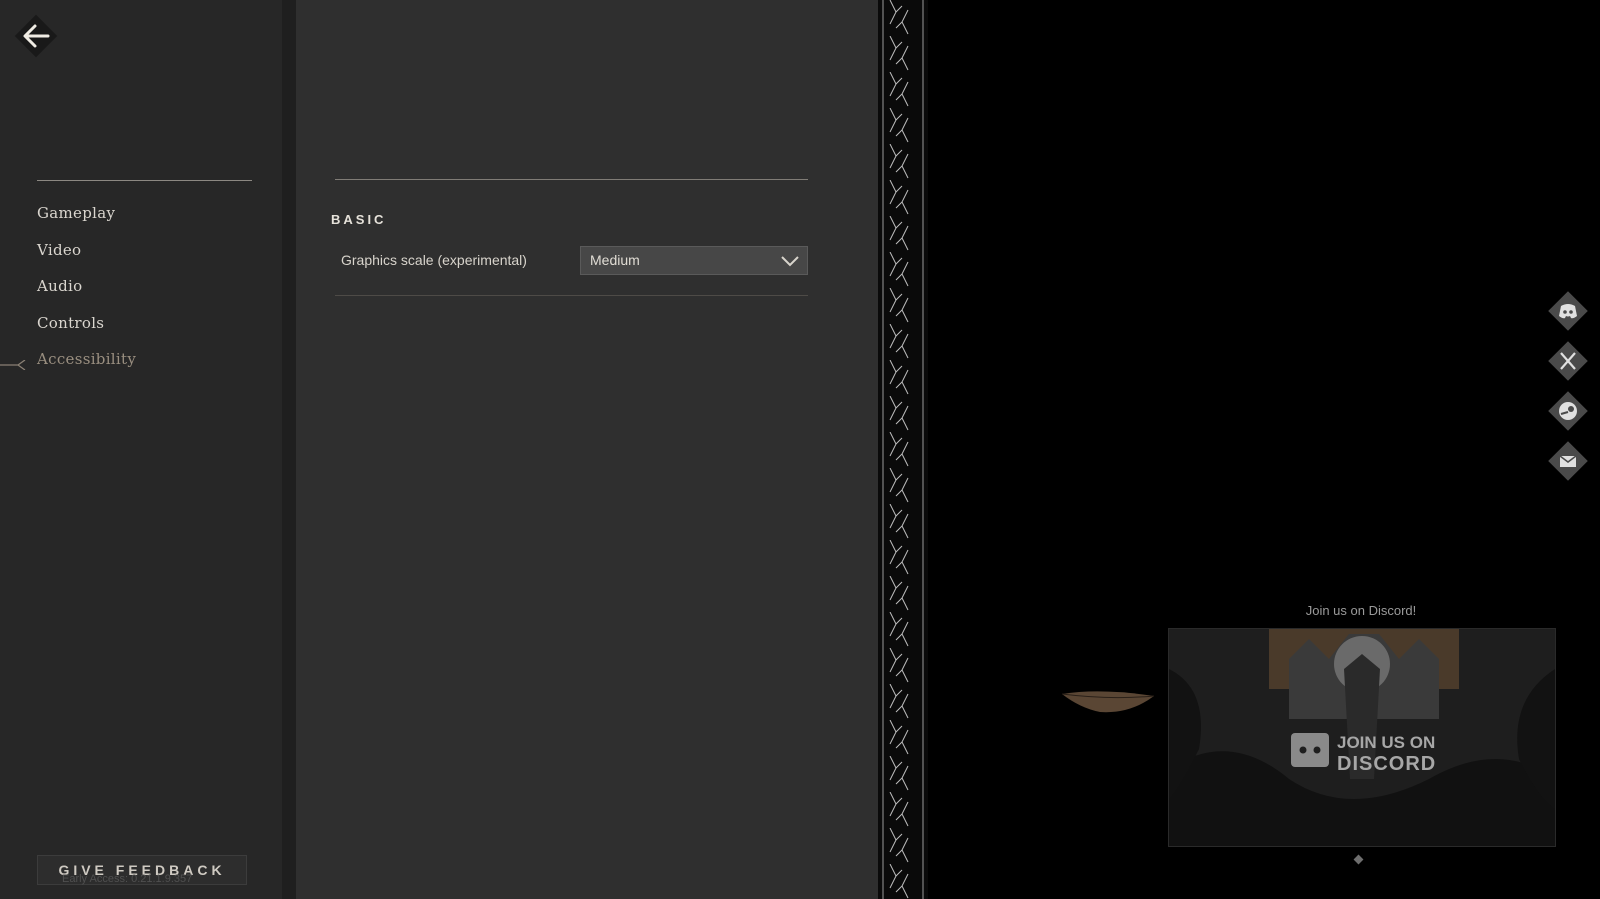 This screenshot has height=899, width=1600. I want to click on settings-divider, so click(571, 179).